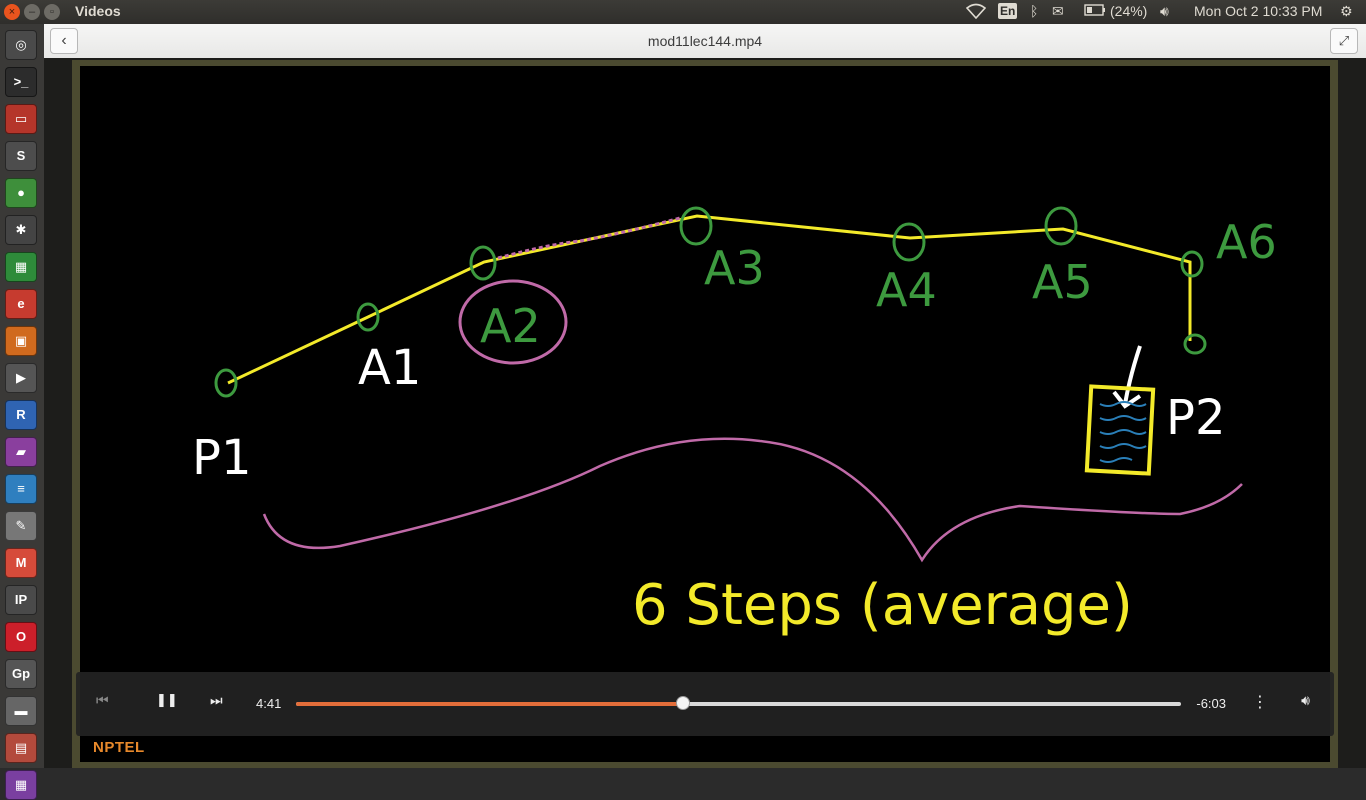 The height and width of the screenshot is (800, 1366). I want to click on window-maximize-button: ▫, so click(52, 12).